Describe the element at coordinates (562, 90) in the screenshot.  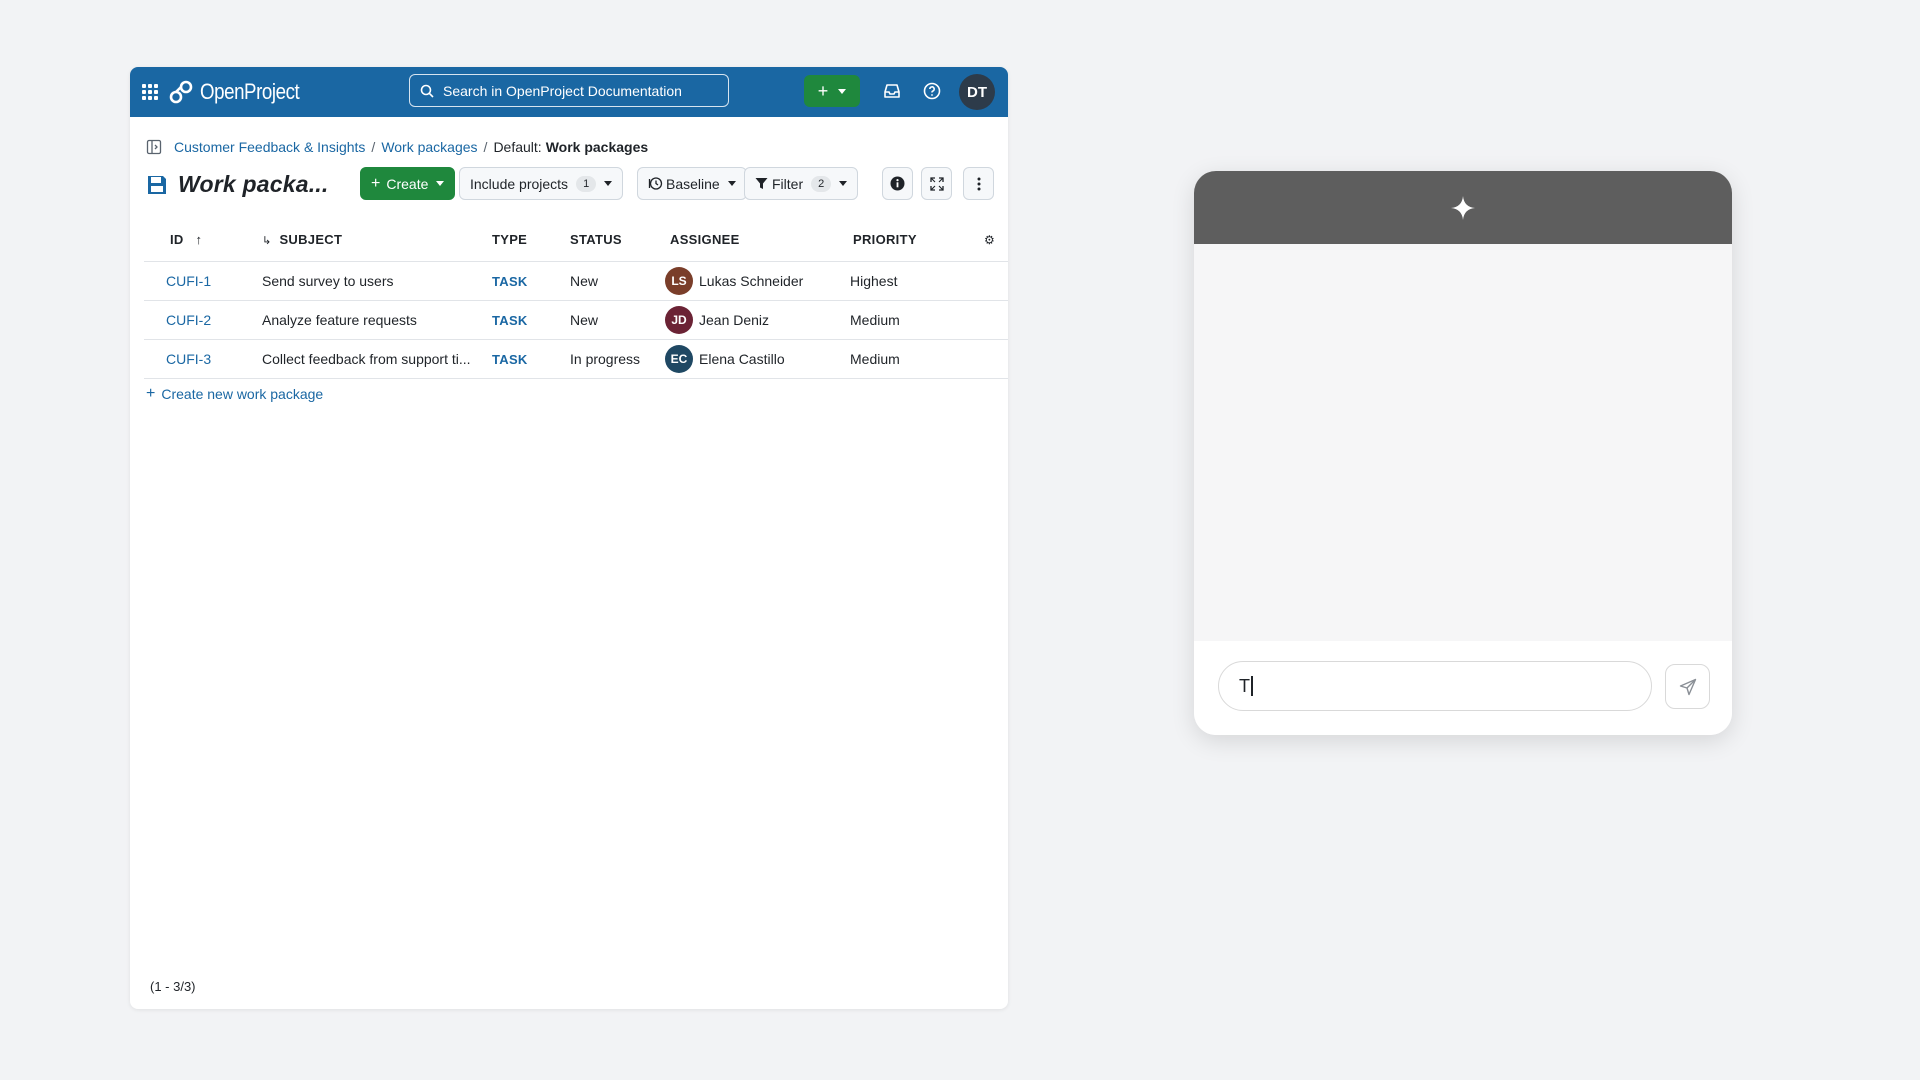
I see `search-placeholder: Search in OpenProject Documentation` at that location.